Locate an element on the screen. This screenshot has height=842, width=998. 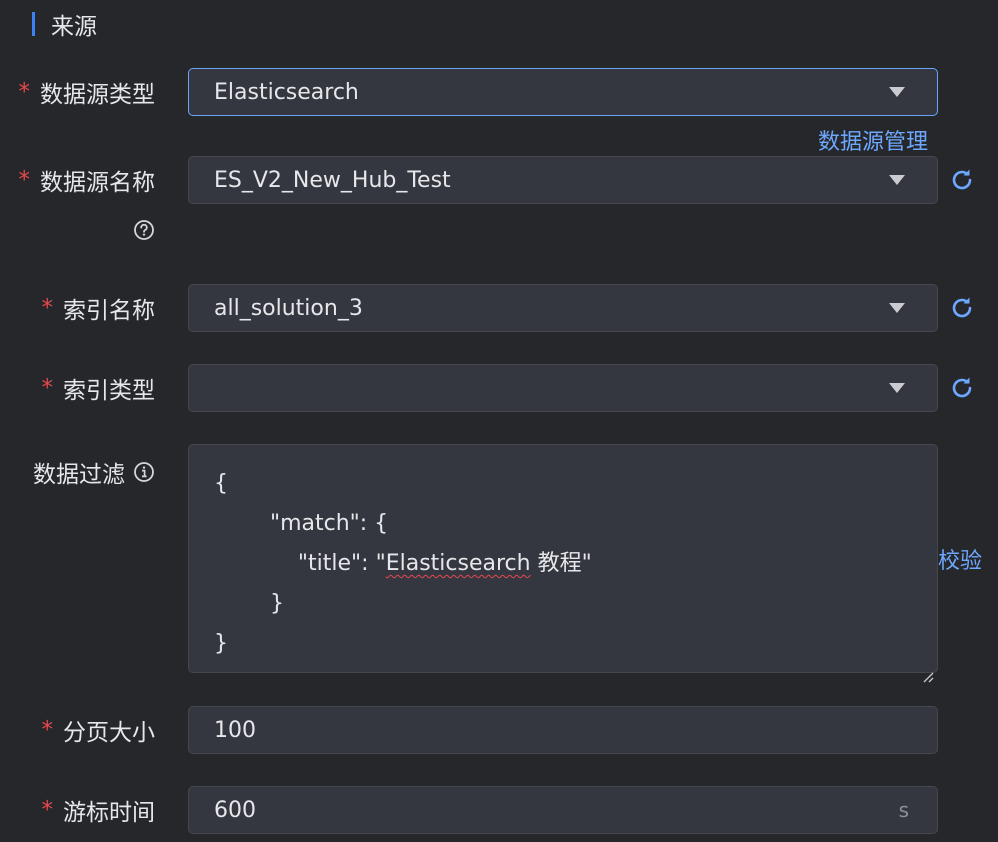
section-title: 来源 is located at coordinates (74, 27).